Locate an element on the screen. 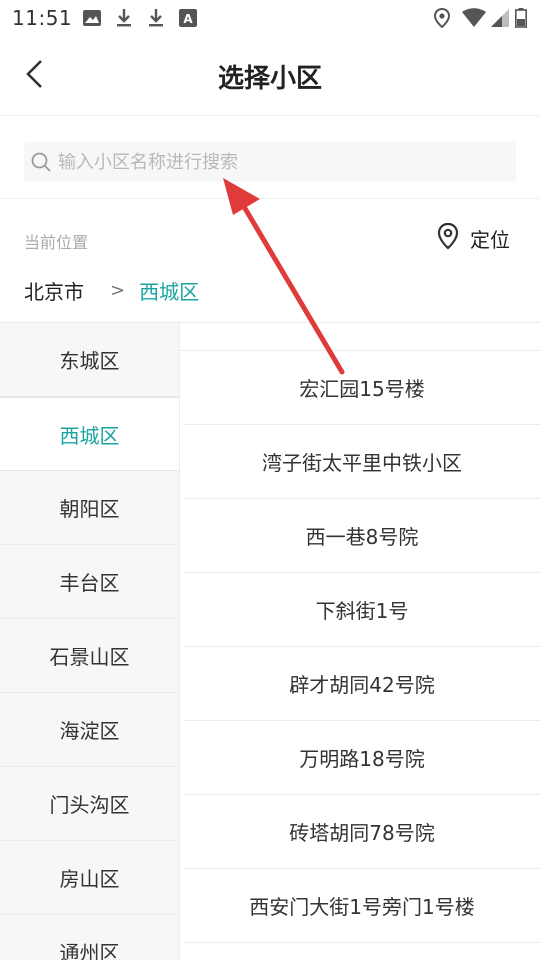  district-item: 通州区 is located at coordinates (89, 937).